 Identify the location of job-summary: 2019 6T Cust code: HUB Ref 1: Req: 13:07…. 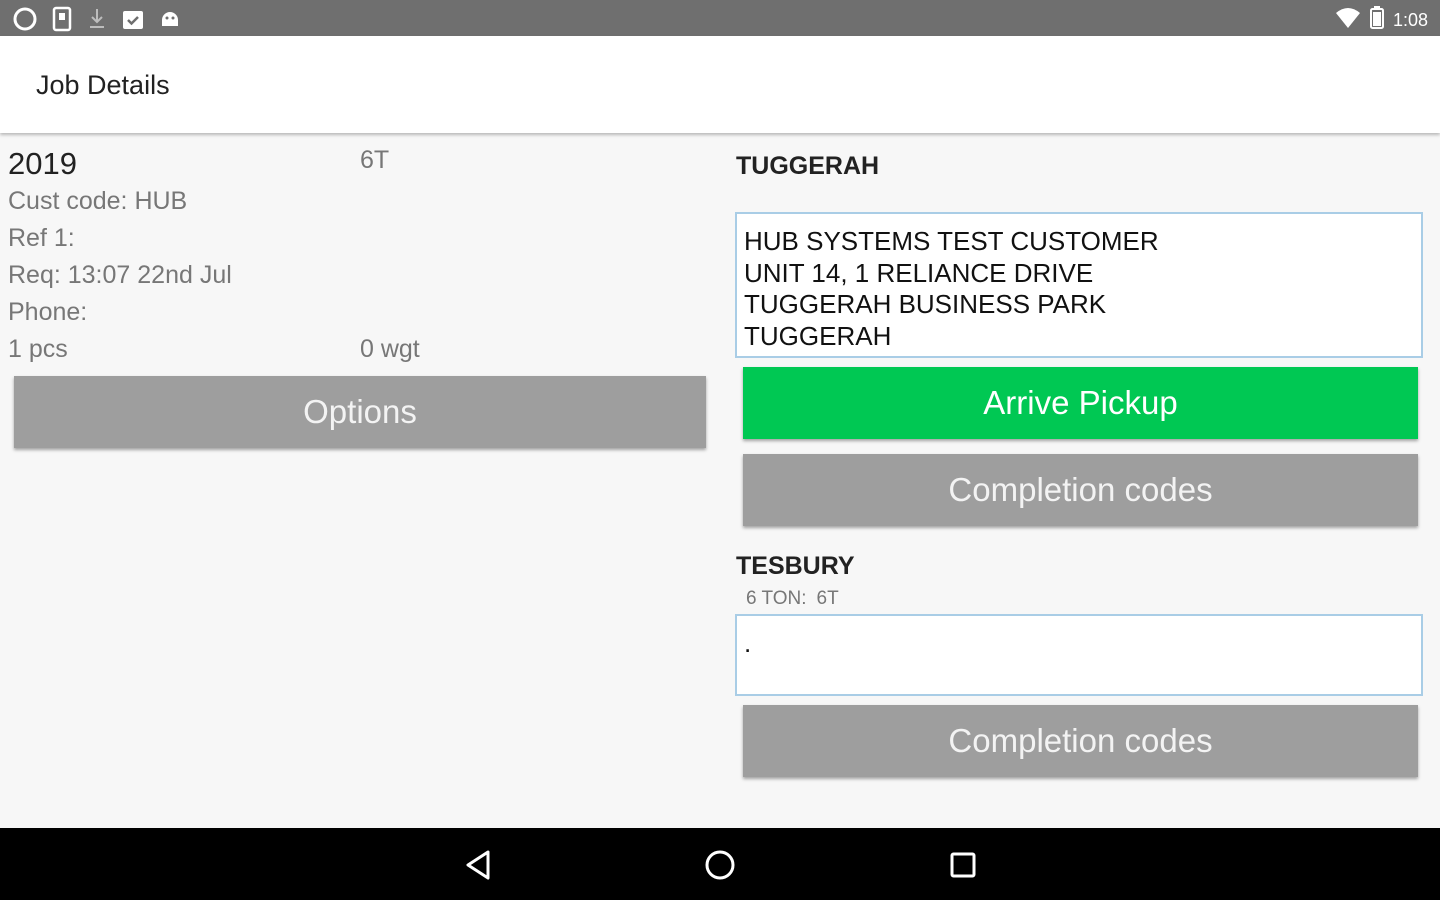
(358, 259).